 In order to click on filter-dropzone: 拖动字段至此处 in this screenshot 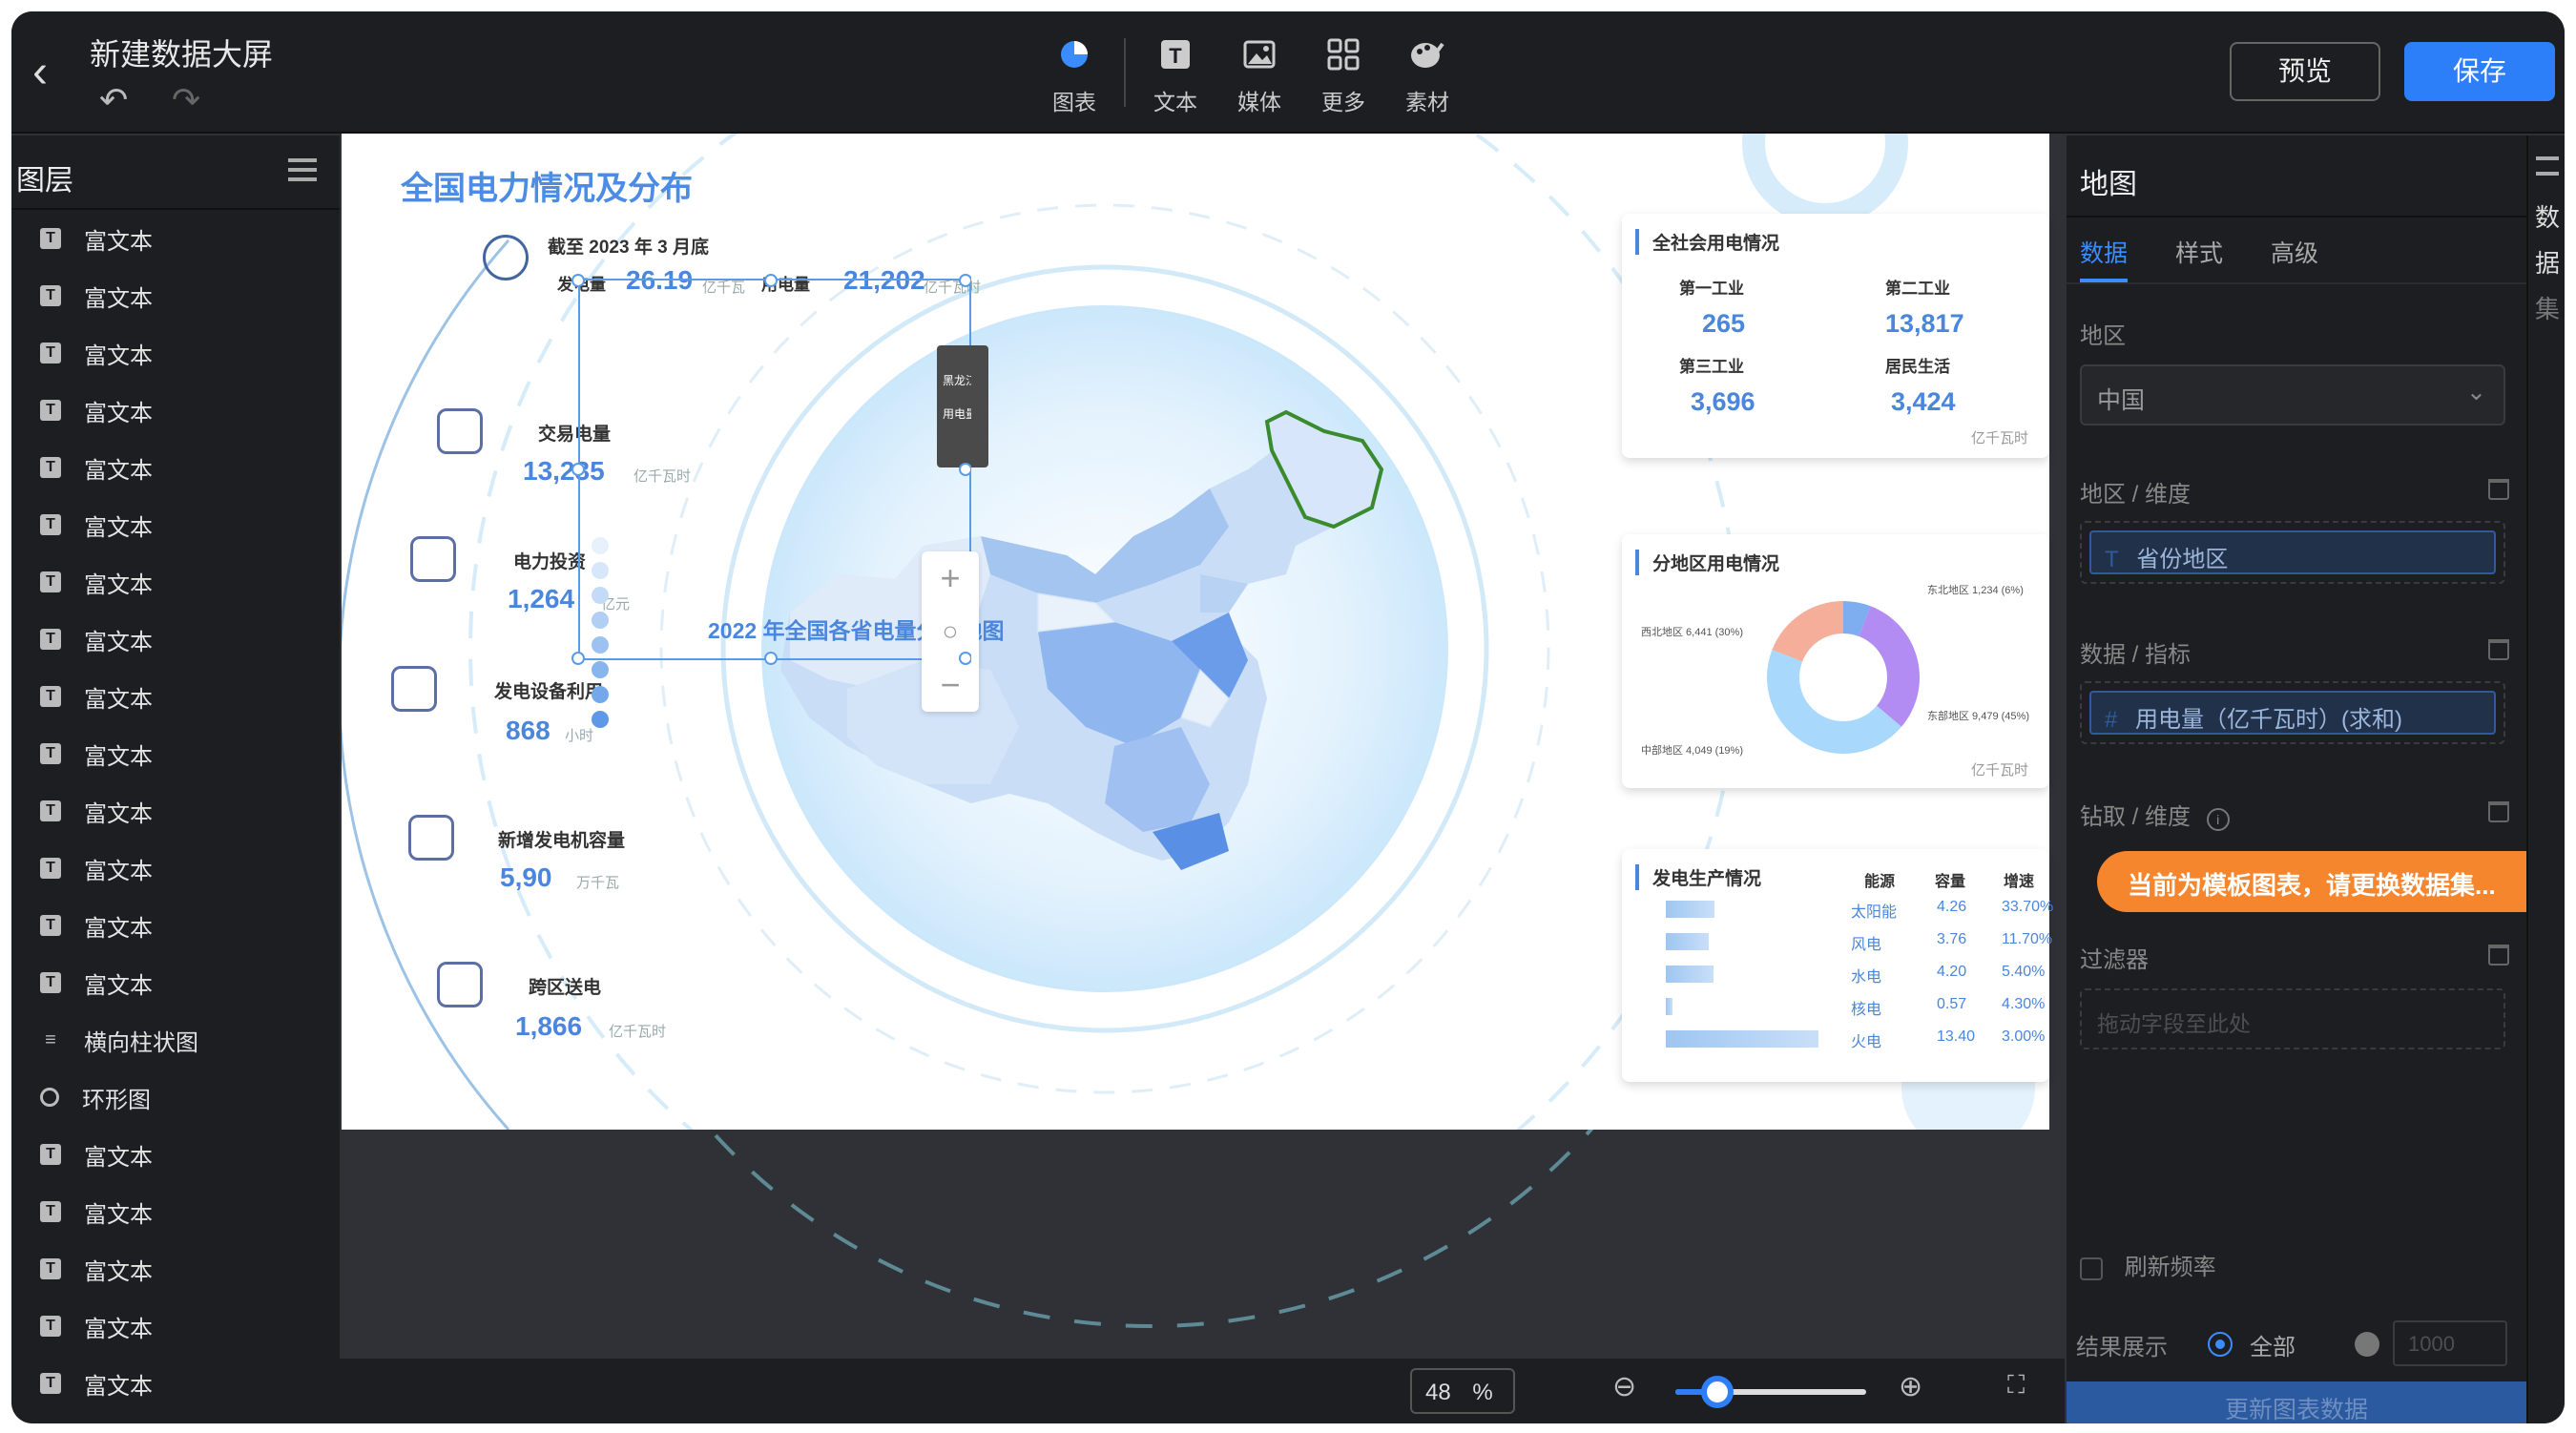, I will do `click(2292, 1019)`.